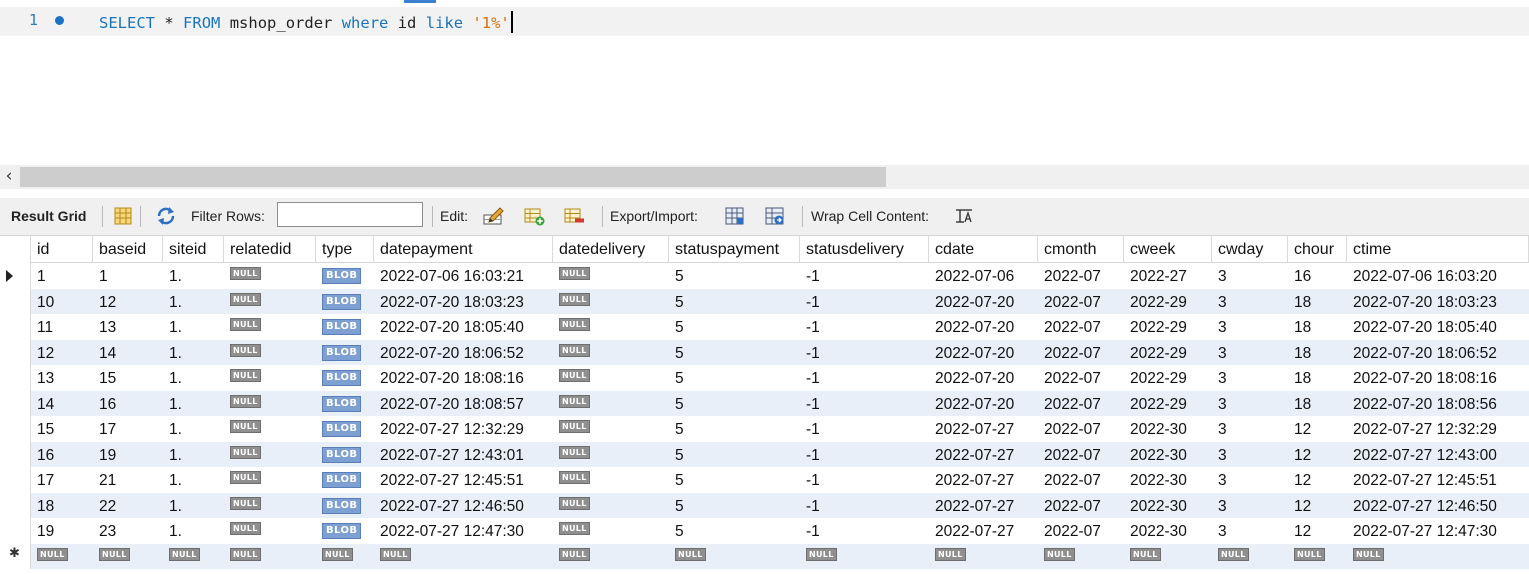 The height and width of the screenshot is (574, 1529). I want to click on cell-siteid: NULL, so click(193, 557).